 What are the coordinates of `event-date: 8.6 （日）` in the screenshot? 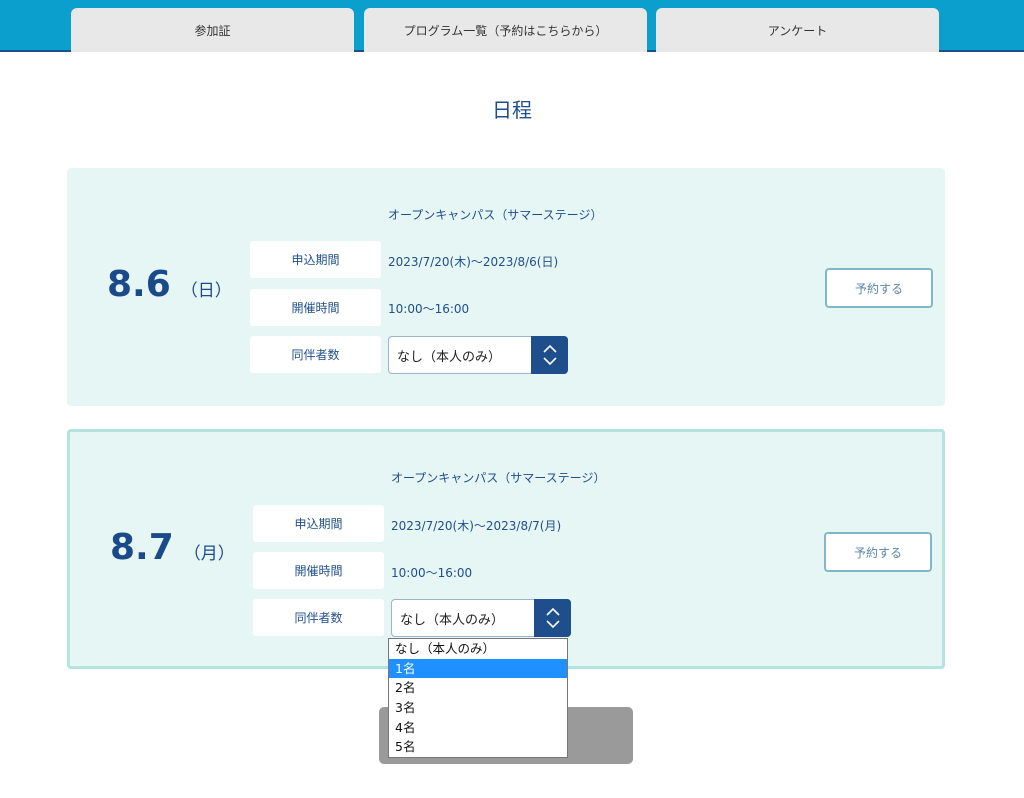 It's located at (177, 284).